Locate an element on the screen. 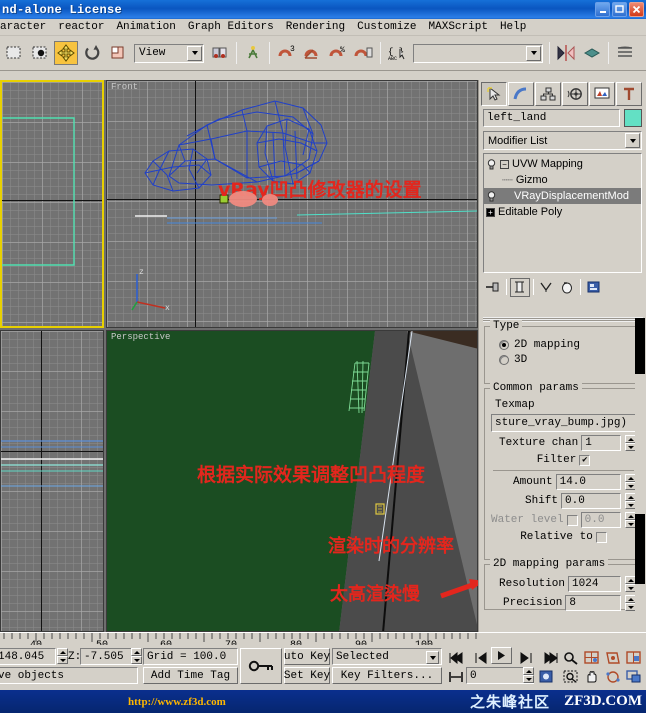 This screenshot has width=646, height=713. add-time-tag-button: Add Time Tag is located at coordinates (190, 675).